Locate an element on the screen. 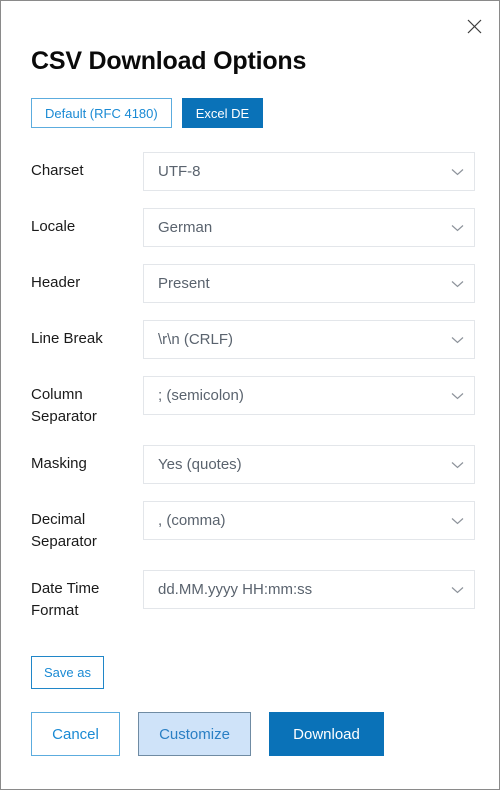 This screenshot has width=500, height=790. field-row-header: Header Present is located at coordinates (253, 283).